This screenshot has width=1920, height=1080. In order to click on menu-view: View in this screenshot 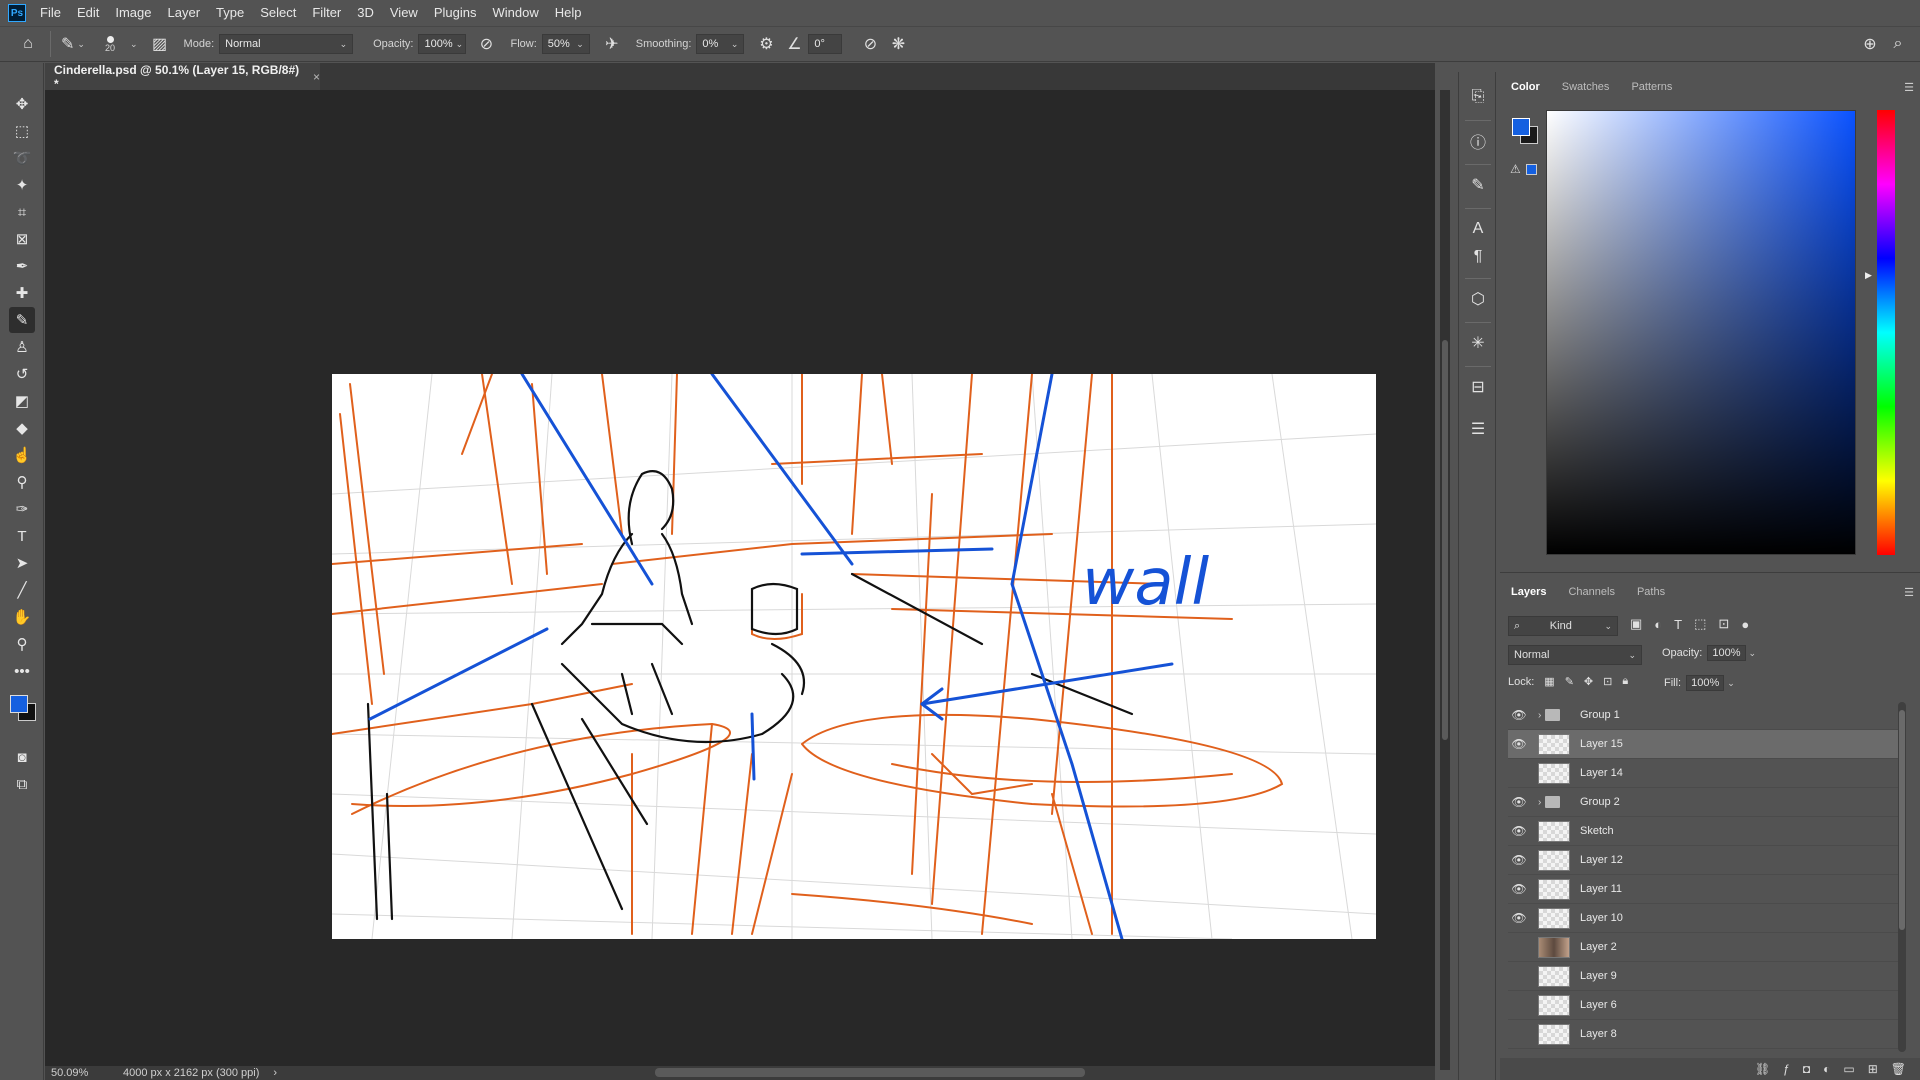, I will do `click(404, 13)`.